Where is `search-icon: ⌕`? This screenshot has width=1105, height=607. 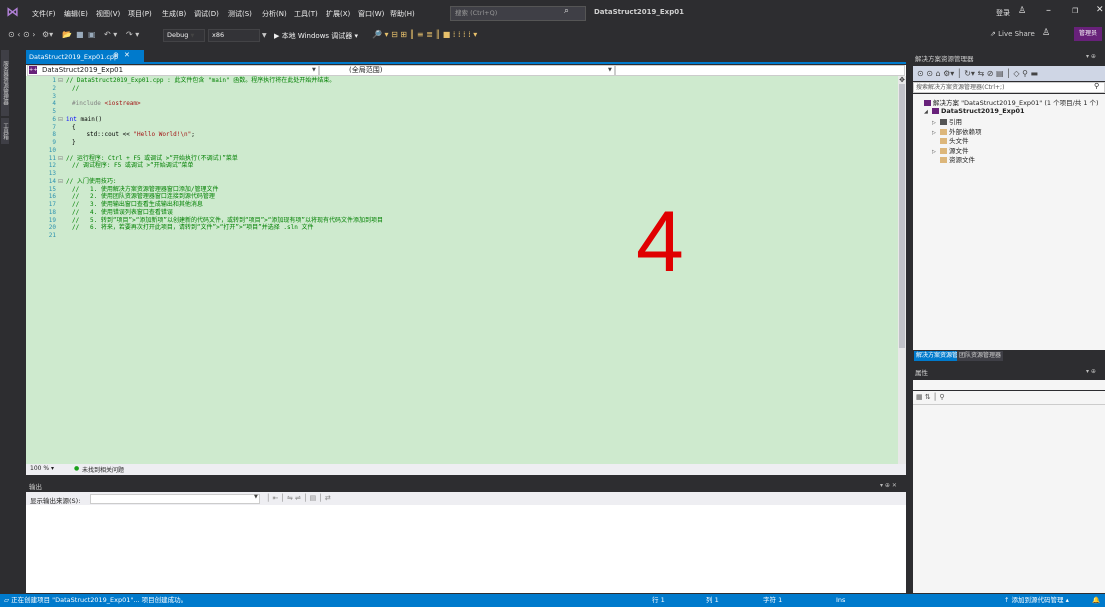 search-icon: ⌕ is located at coordinates (566, 11).